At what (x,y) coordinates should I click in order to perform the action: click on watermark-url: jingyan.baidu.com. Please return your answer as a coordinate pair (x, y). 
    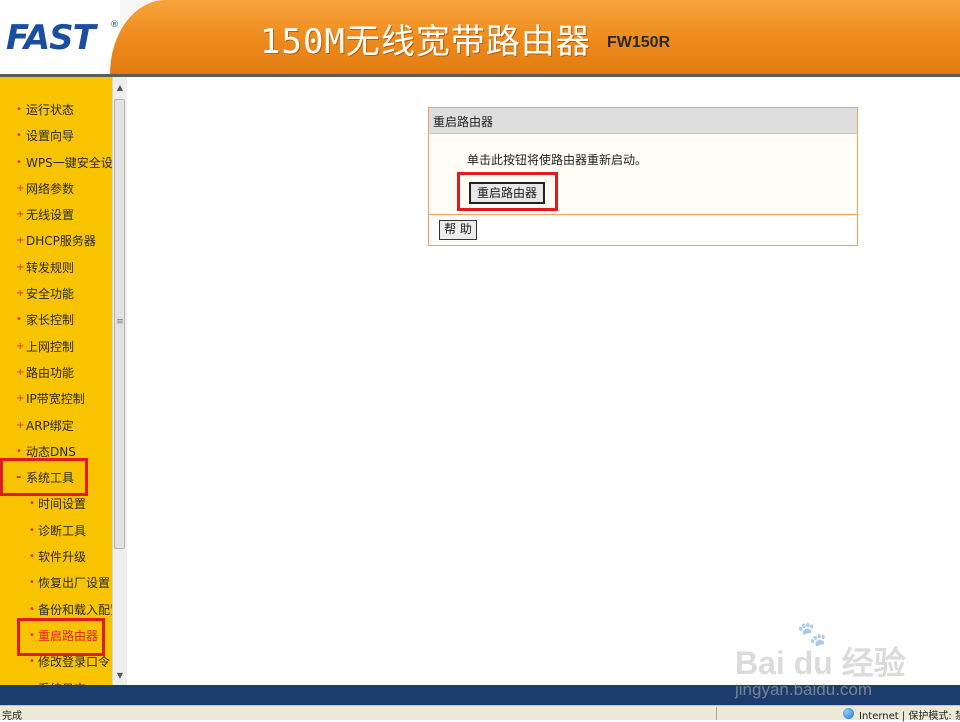
    Looking at the image, I should click on (804, 689).